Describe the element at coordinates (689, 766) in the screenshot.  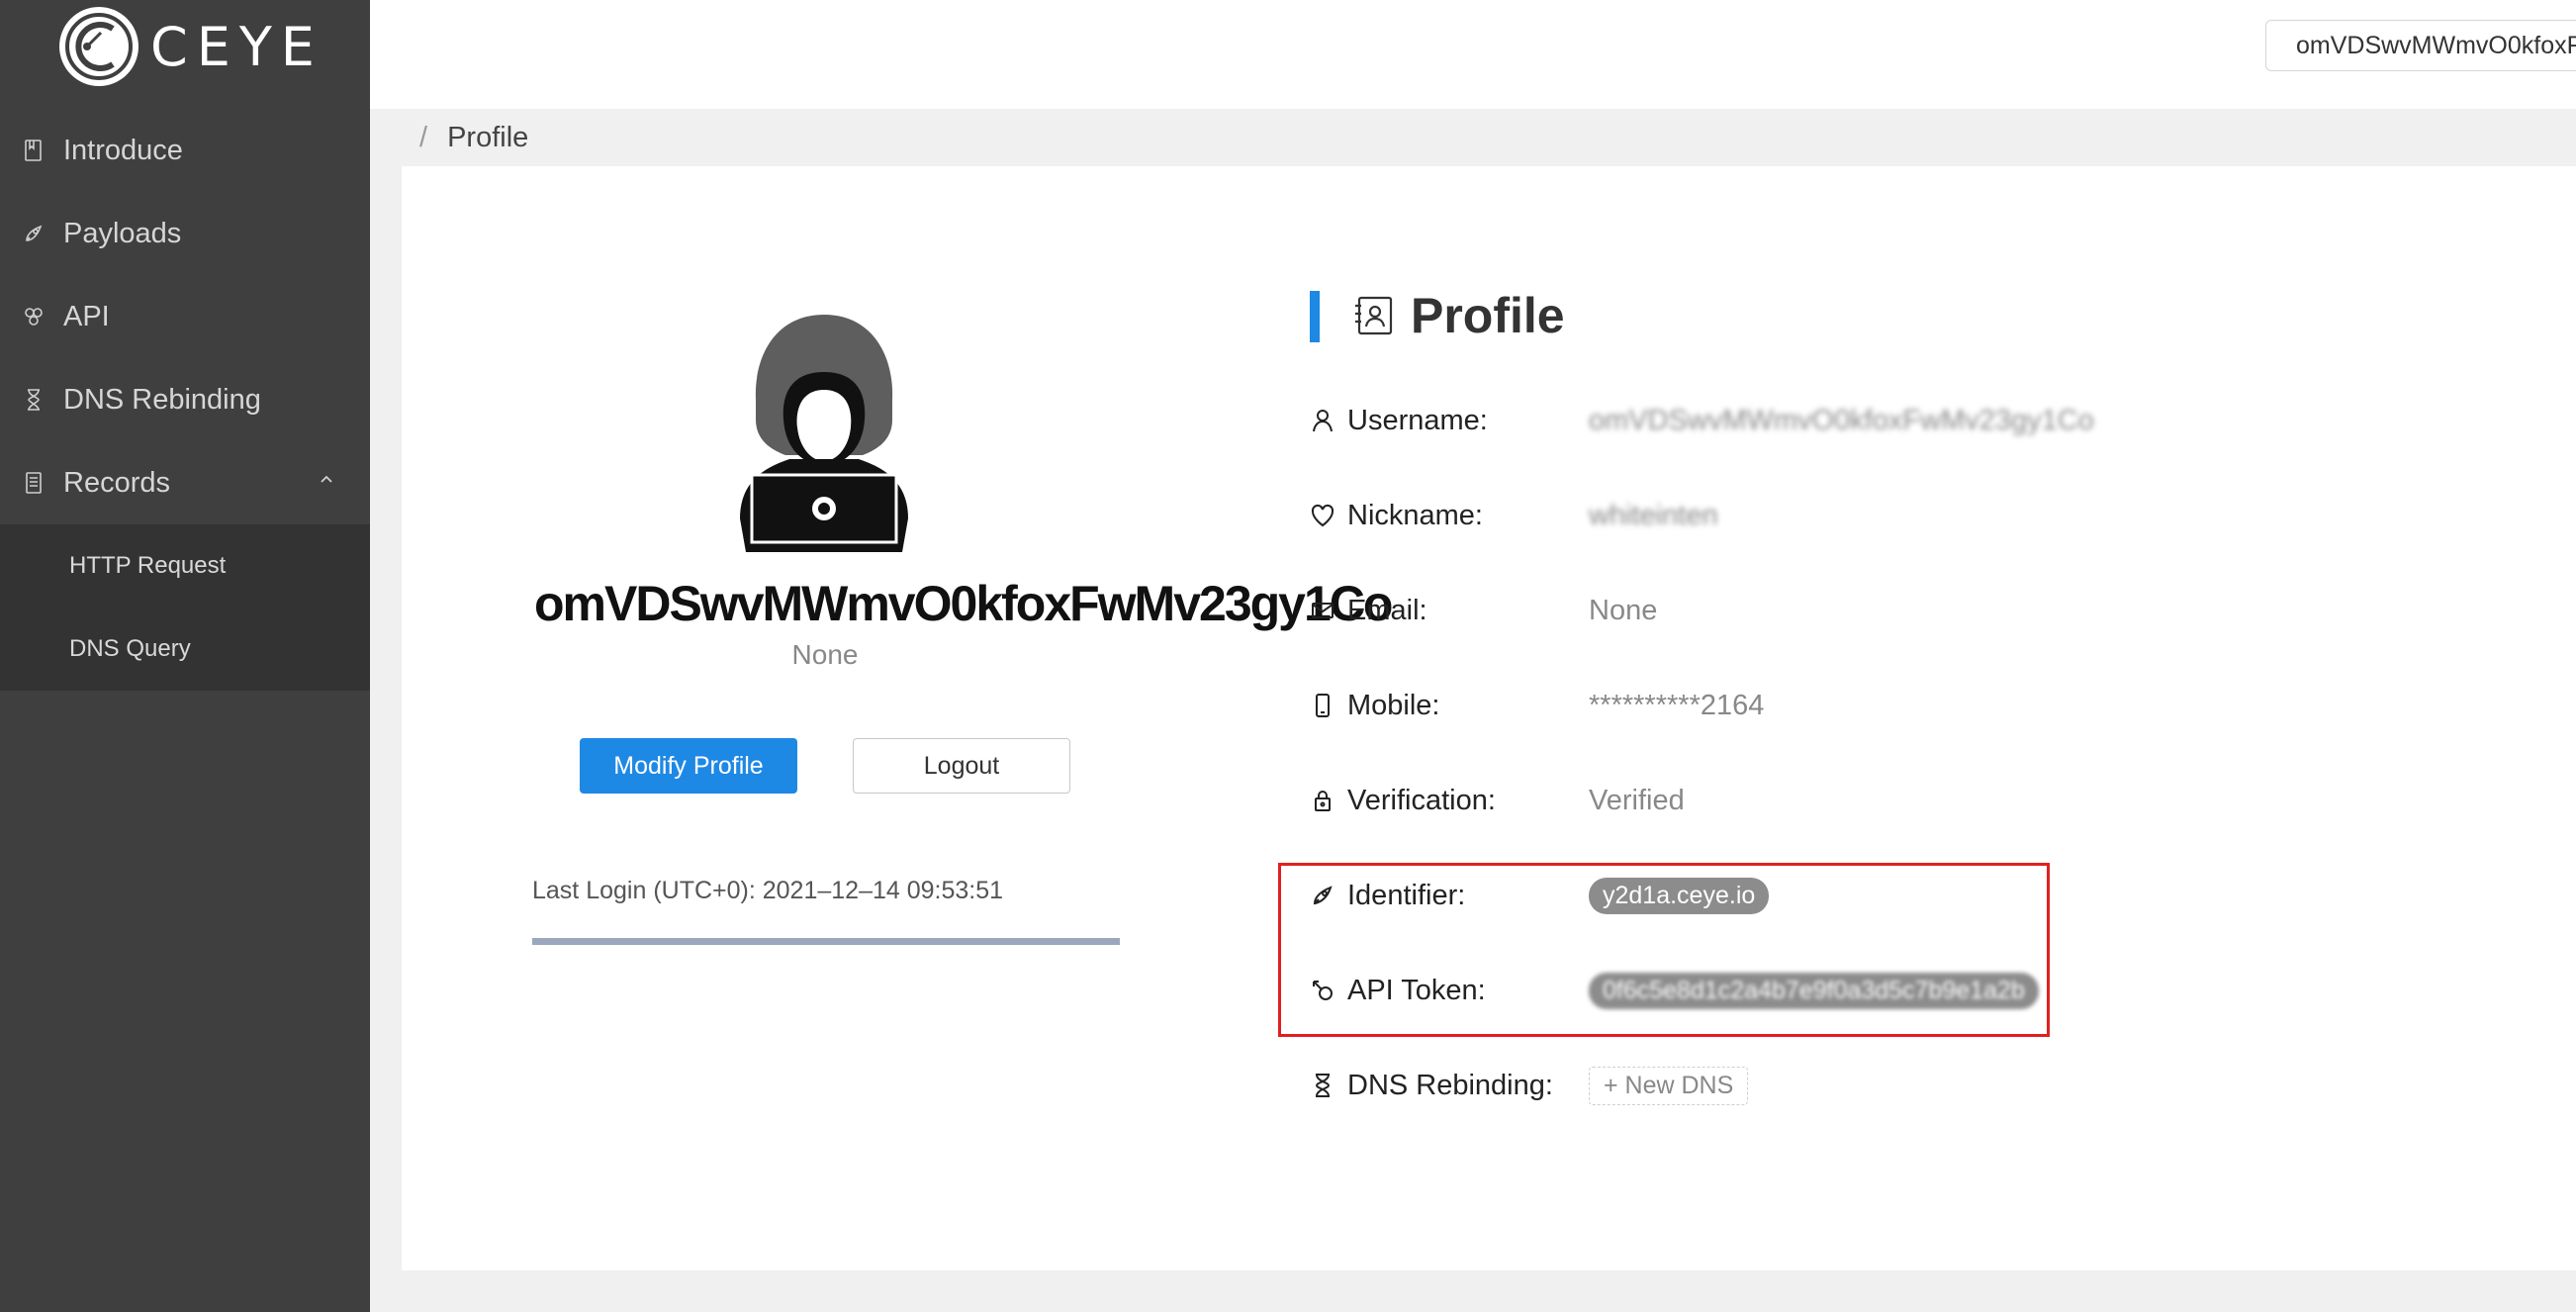
I see `modify-profile-button: Modify Profile` at that location.